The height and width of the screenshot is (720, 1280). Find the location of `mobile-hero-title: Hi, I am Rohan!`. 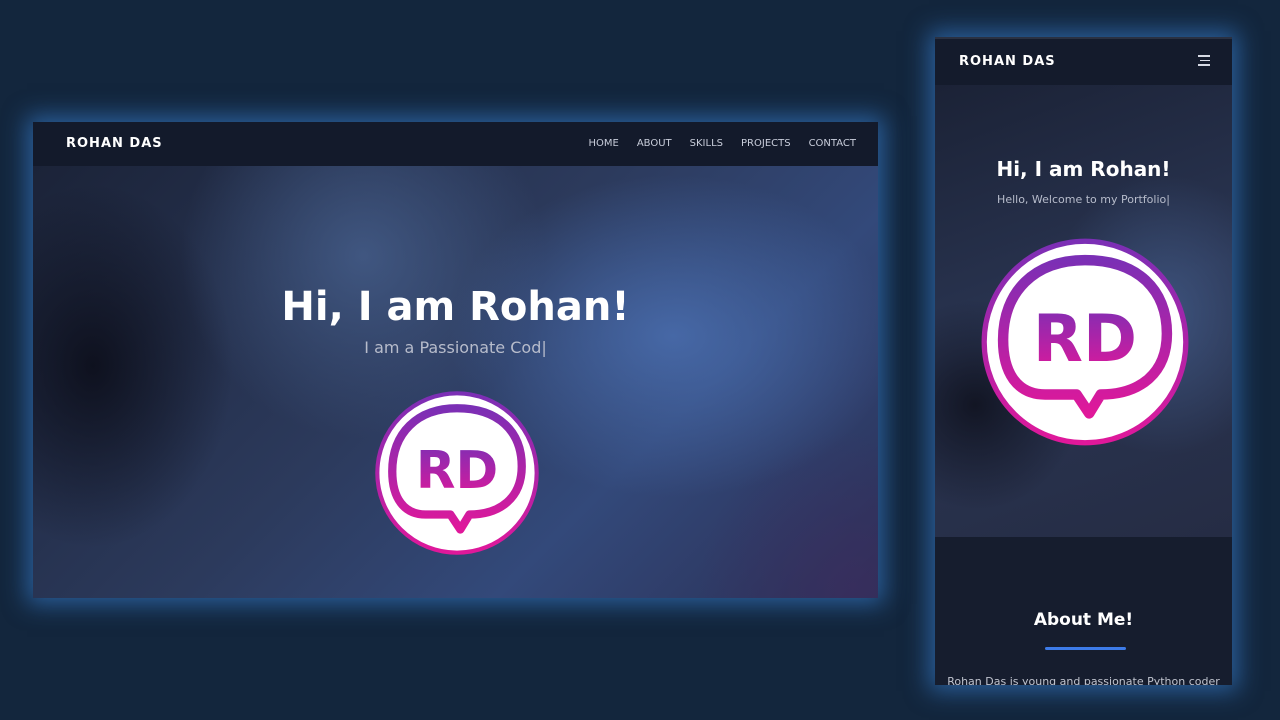

mobile-hero-title: Hi, I am Rohan! is located at coordinates (1083, 169).